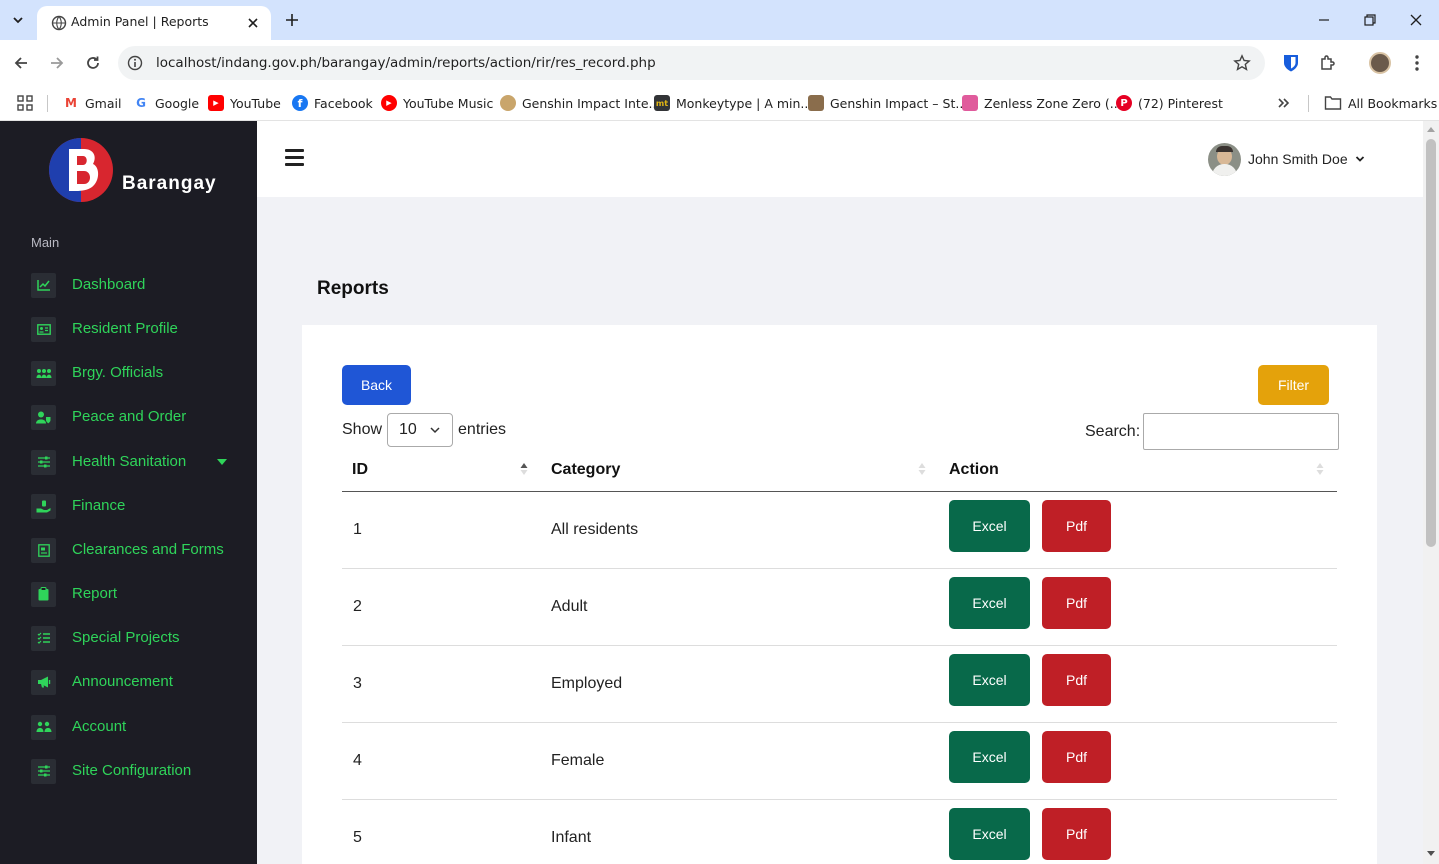 The height and width of the screenshot is (864, 1439). What do you see at coordinates (1241, 431) in the screenshot?
I see `search-input` at bounding box center [1241, 431].